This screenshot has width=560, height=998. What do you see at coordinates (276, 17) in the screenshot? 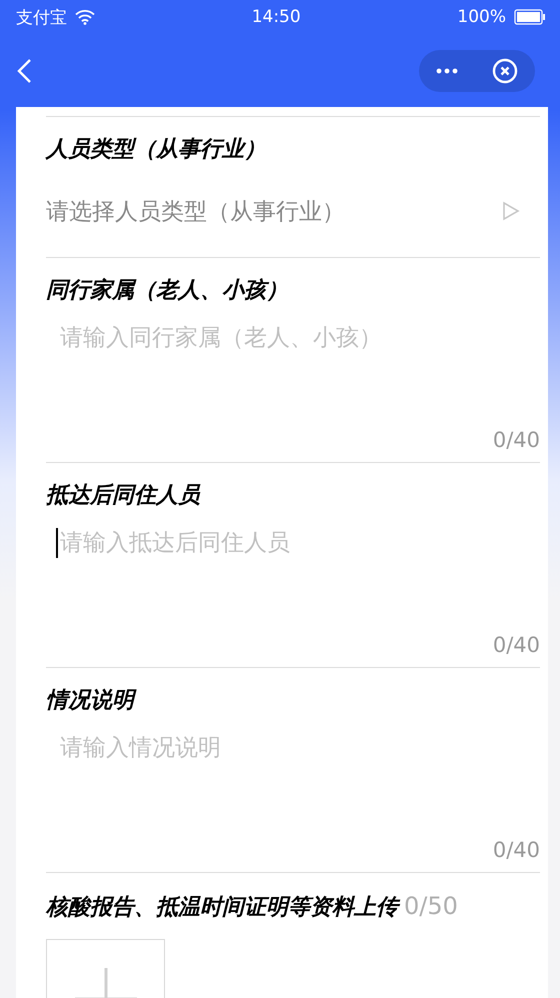
I see `clock-time: 14:50` at bounding box center [276, 17].